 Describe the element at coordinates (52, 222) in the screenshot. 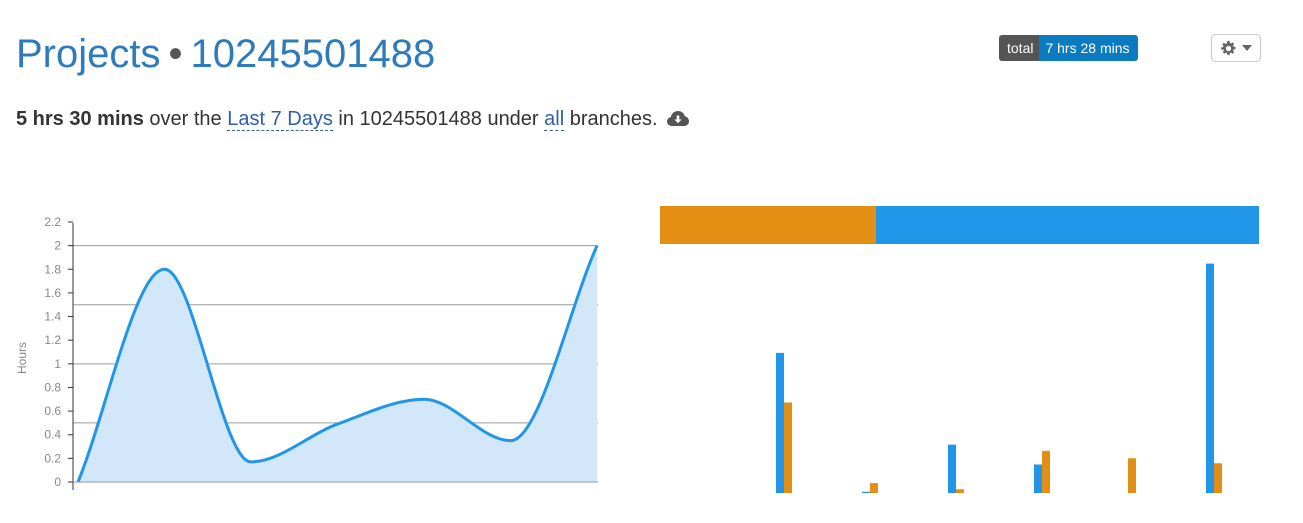

I see `y-tick-label: 2.2` at that location.